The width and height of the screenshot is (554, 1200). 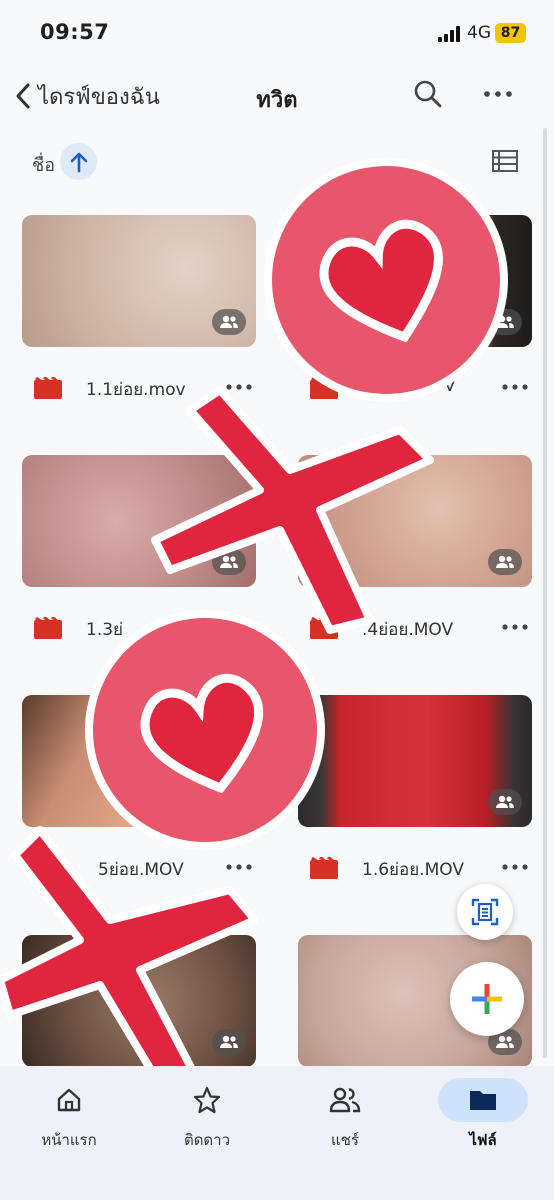 I want to click on signal-icon, so click(x=451, y=34).